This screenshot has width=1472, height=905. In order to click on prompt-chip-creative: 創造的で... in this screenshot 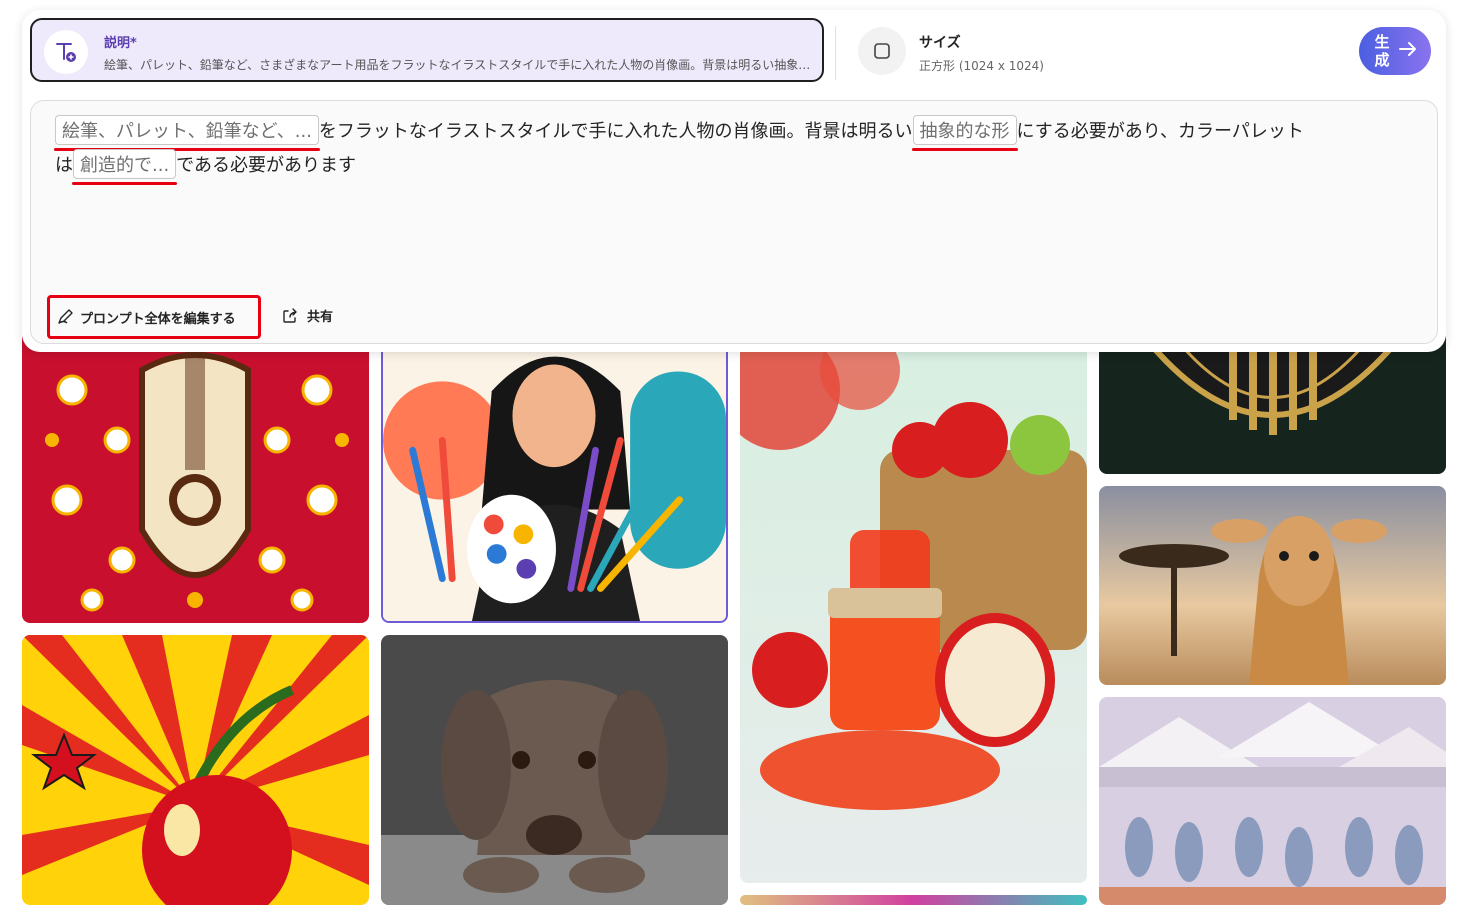, I will do `click(125, 167)`.